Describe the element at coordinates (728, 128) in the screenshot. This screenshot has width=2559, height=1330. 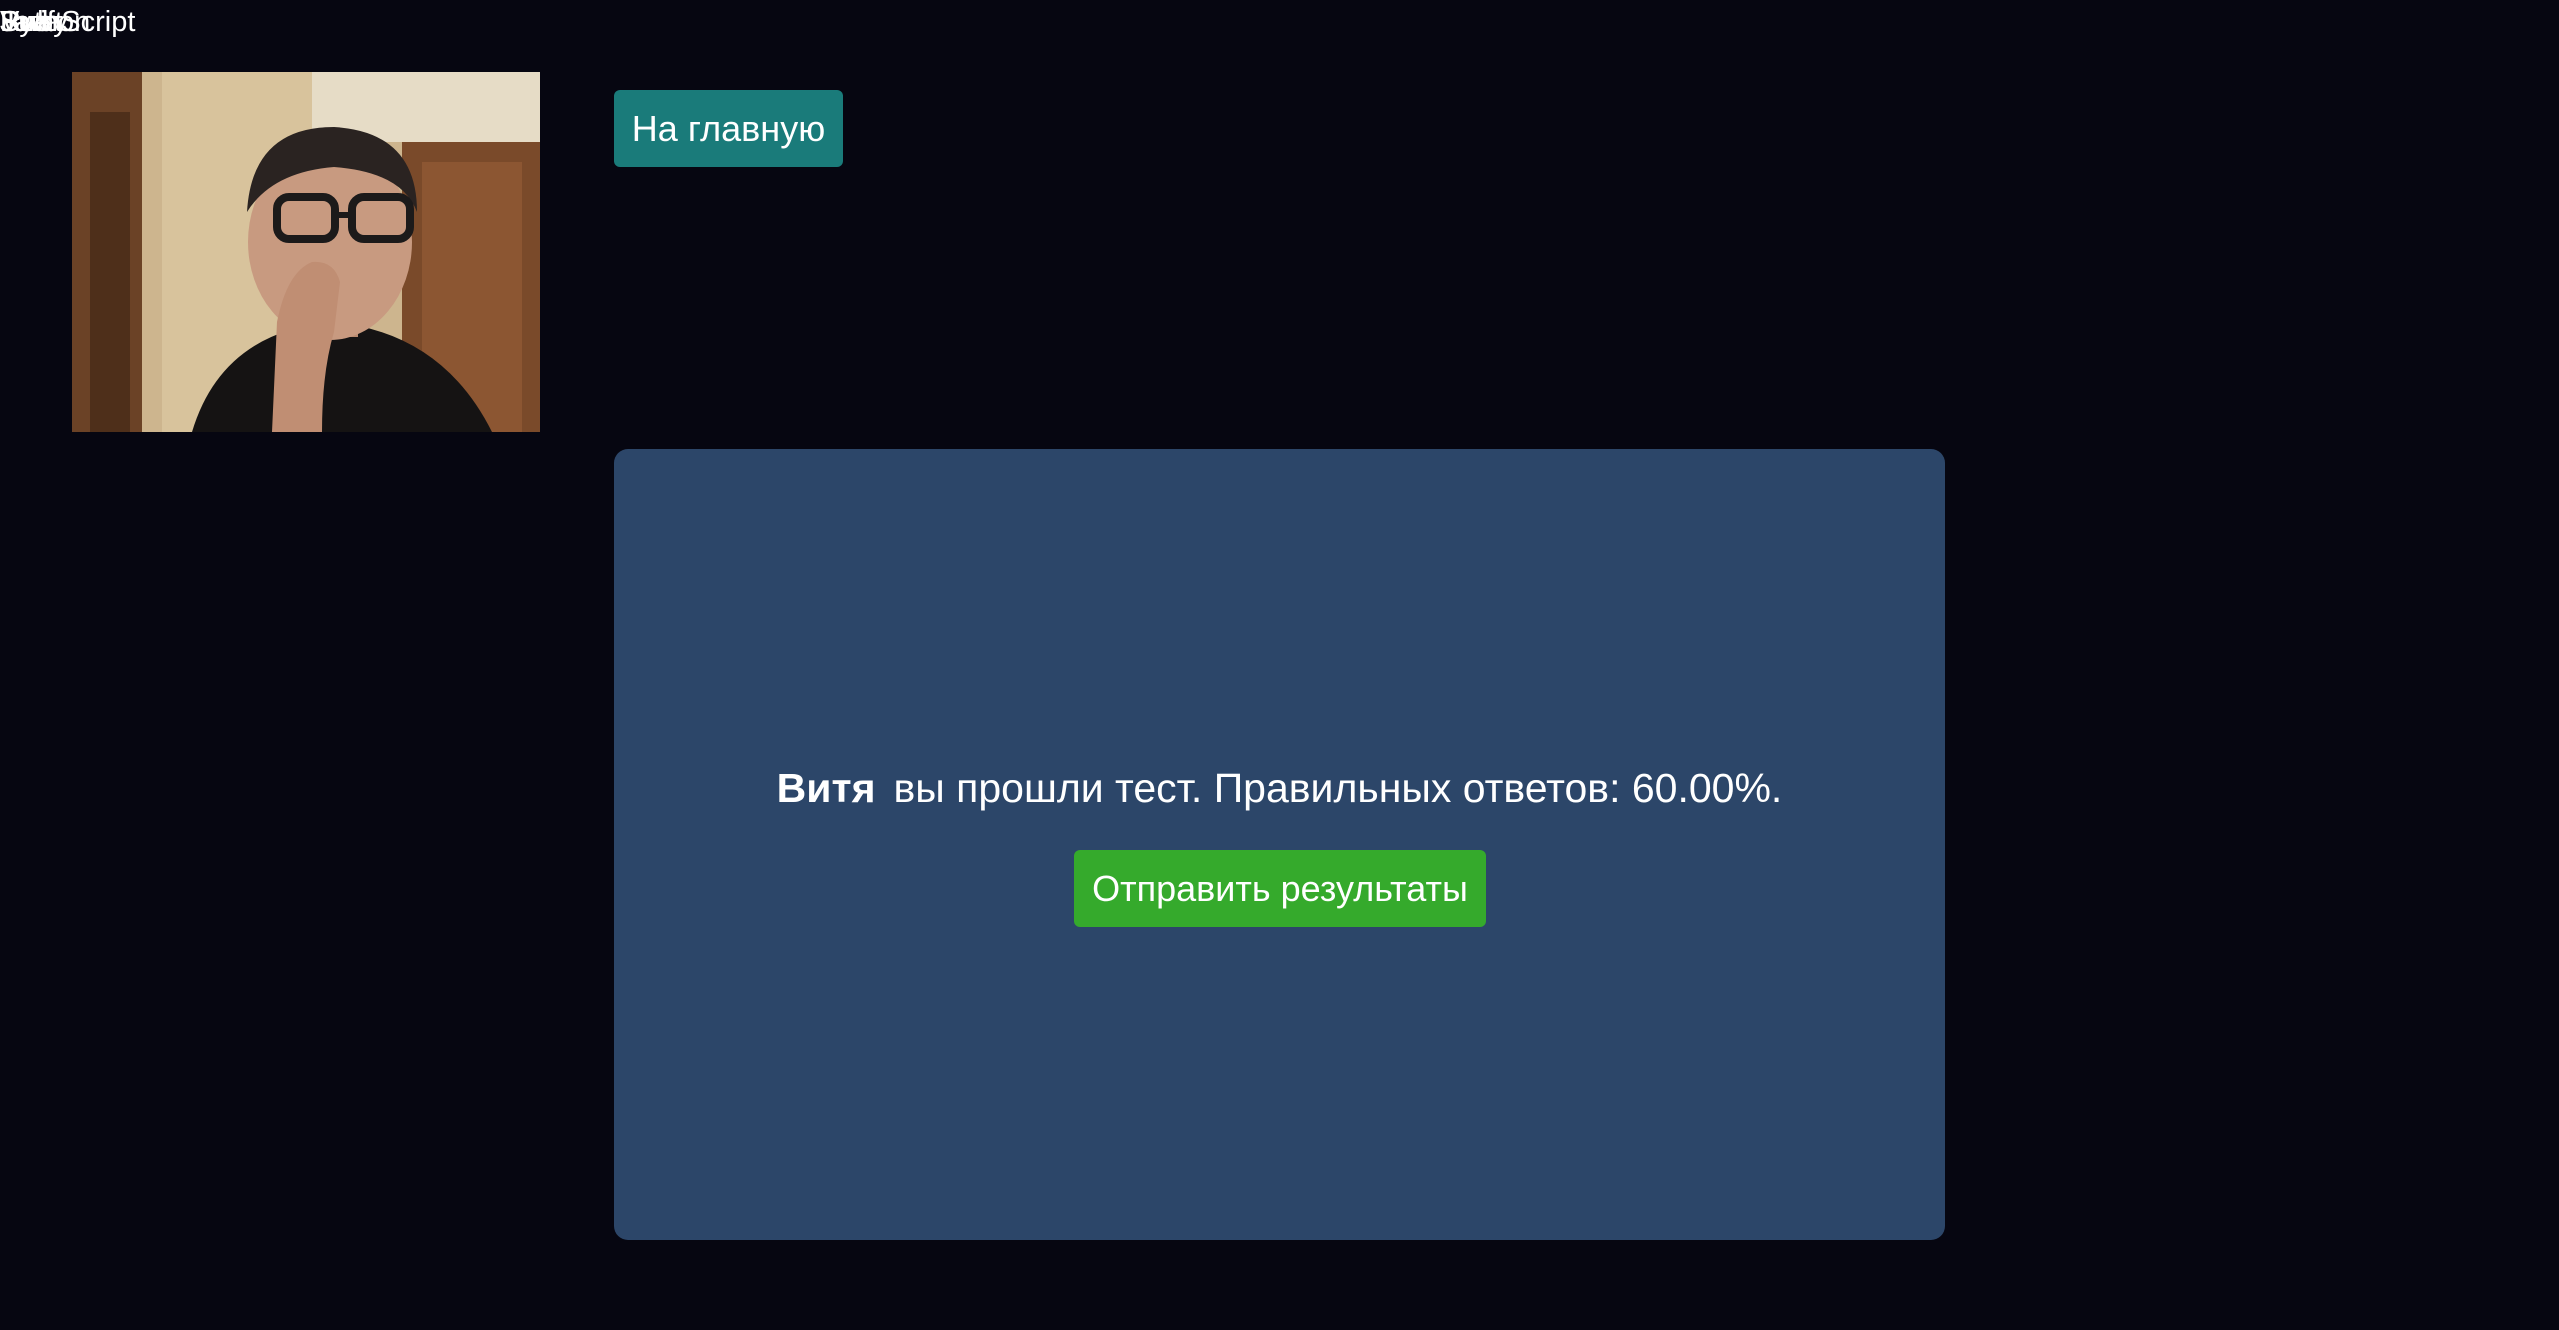
I see `home-button: На главную` at that location.